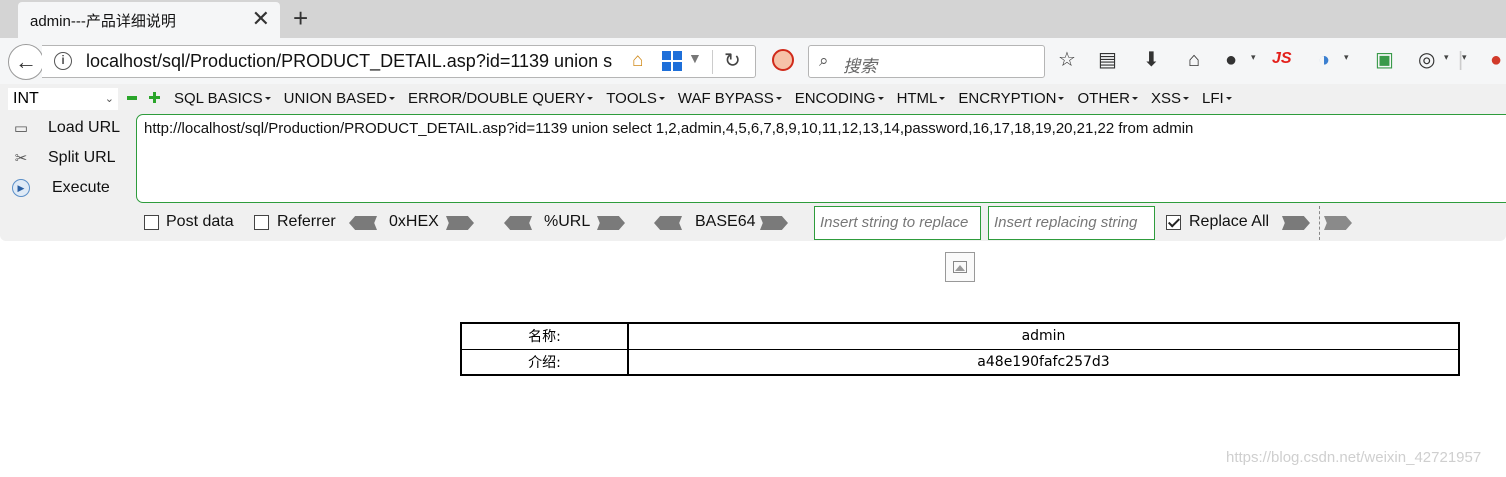  I want to click on scissors-icon: ✂, so click(21, 158).